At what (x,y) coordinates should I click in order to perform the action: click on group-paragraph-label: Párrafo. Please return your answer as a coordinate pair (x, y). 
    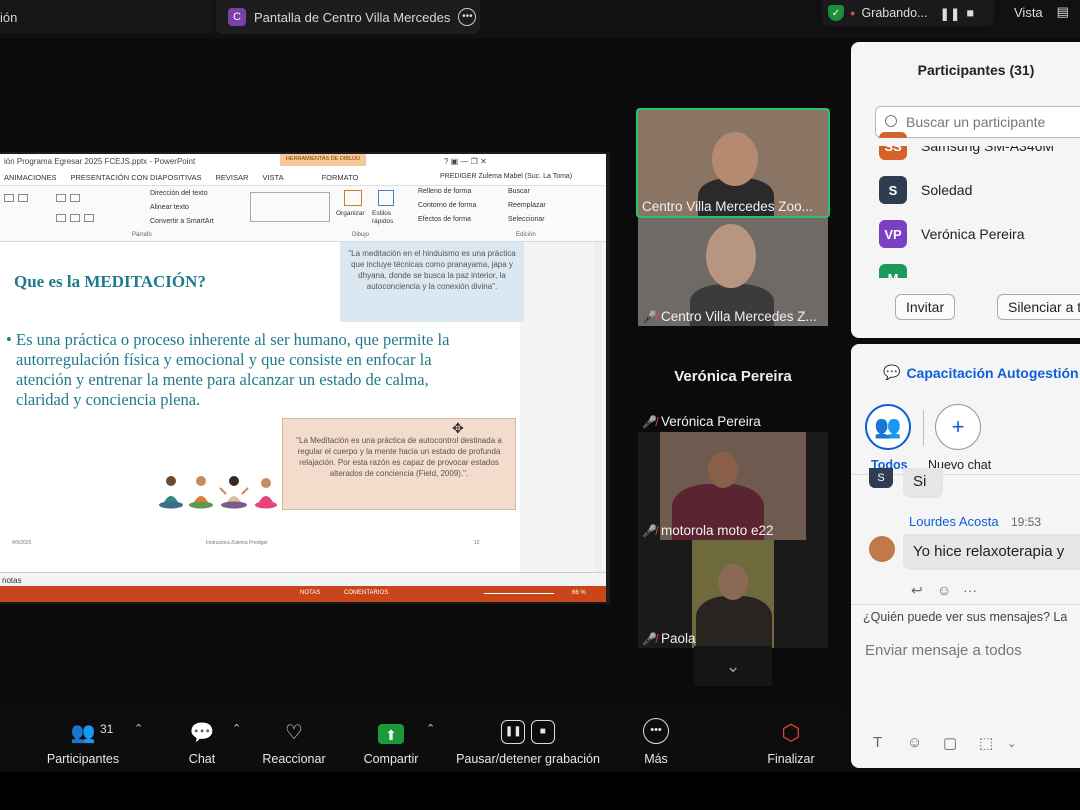
    Looking at the image, I should click on (142, 235).